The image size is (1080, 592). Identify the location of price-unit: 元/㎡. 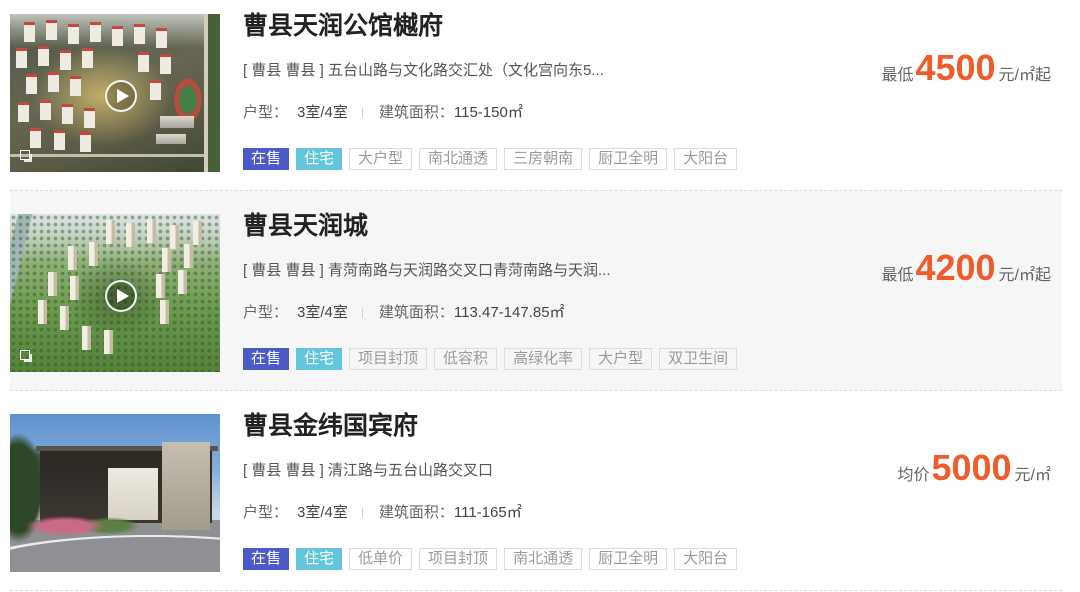
(1032, 475).